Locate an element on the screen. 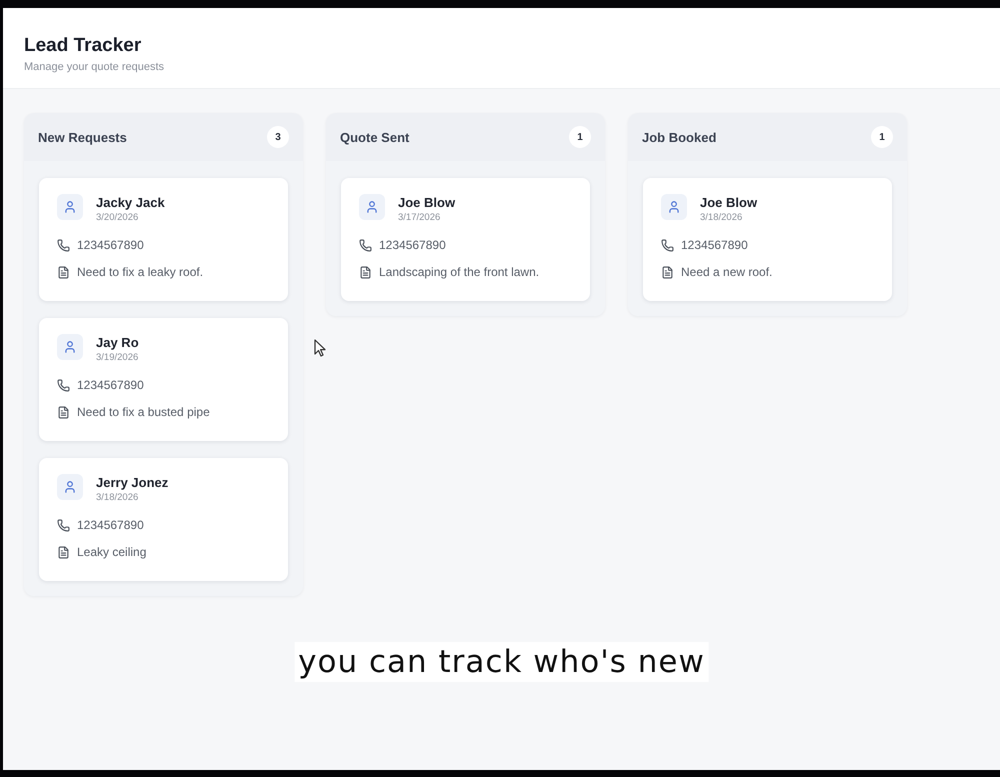  lead-note: Leaky ceiling is located at coordinates (111, 552).